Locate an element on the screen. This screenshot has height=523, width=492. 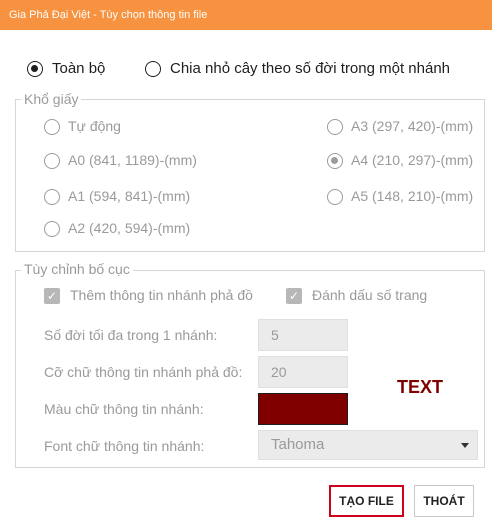
paper-a5-radio is located at coordinates (335, 197).